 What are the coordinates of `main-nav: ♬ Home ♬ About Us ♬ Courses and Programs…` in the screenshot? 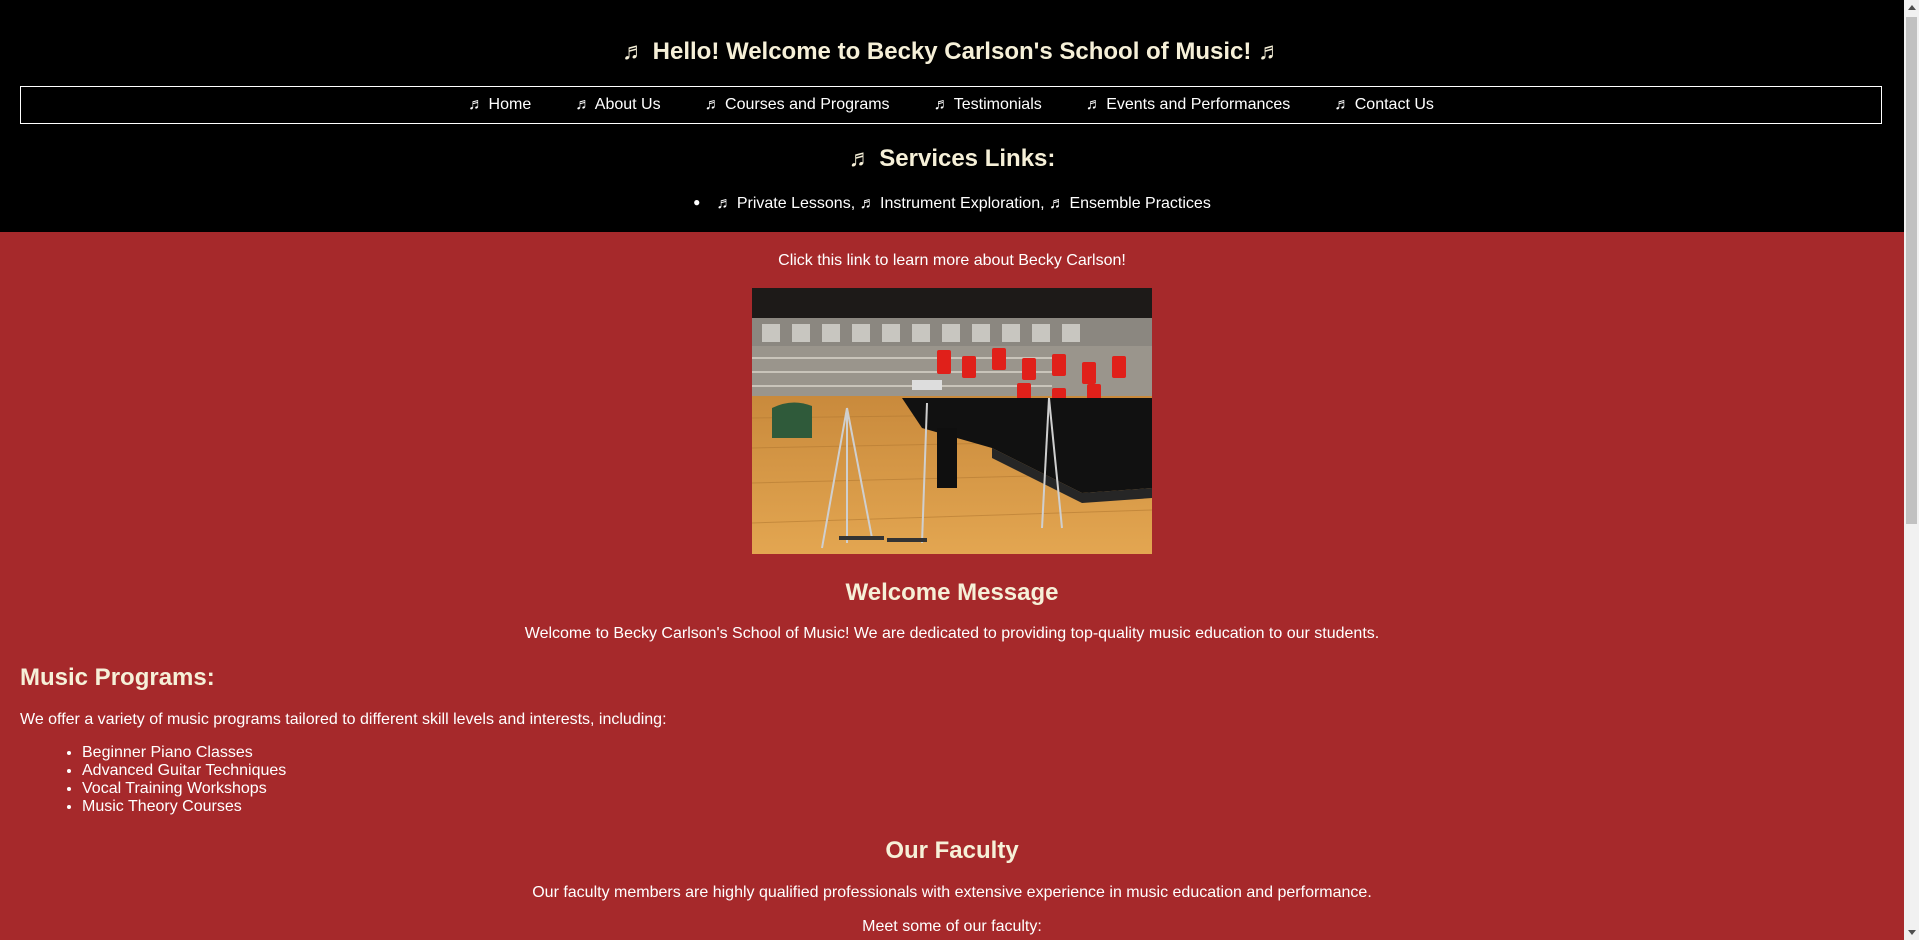 It's located at (951, 105).